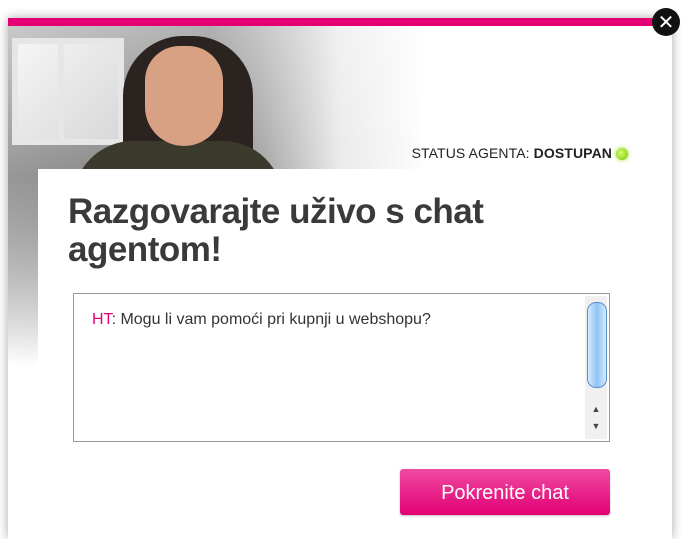  What do you see at coordinates (597, 345) in the screenshot?
I see `scrollbar-thumb` at bounding box center [597, 345].